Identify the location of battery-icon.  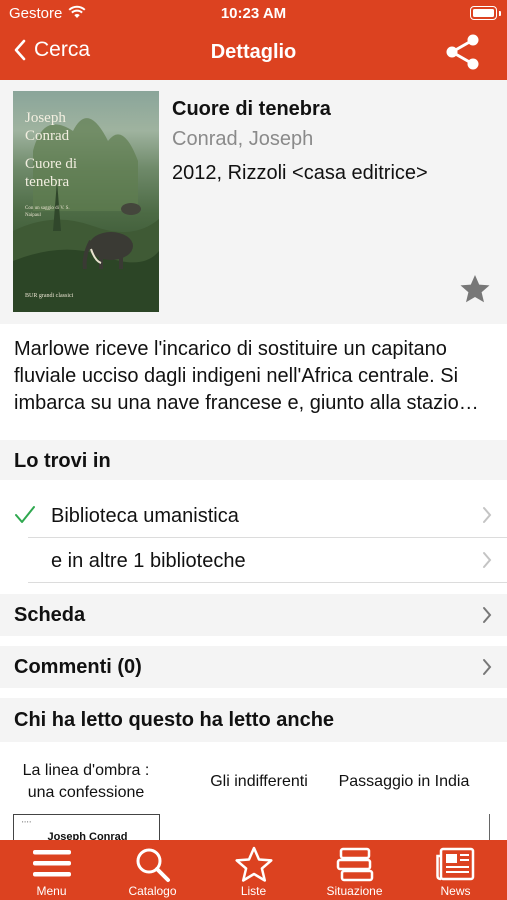
(483, 13).